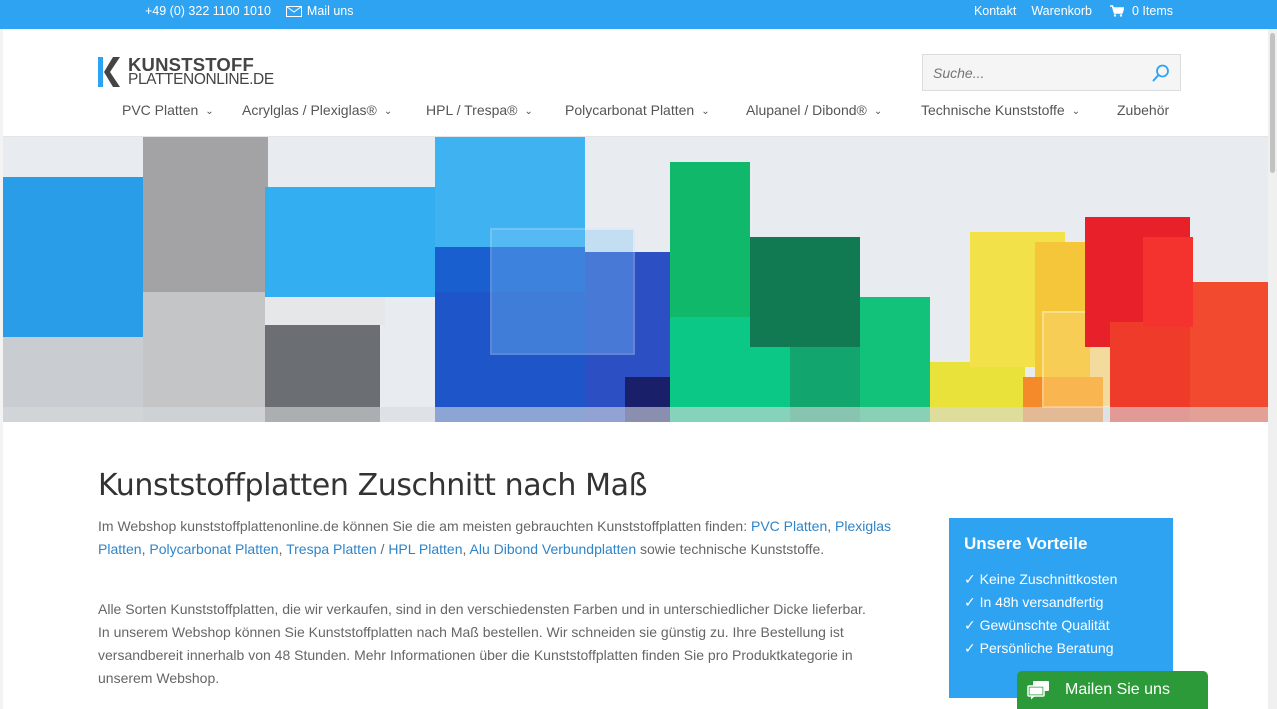 The image size is (1277, 709). What do you see at coordinates (1041, 579) in the screenshot?
I see `list-item: ✓ Keine Zuschnittkosten` at bounding box center [1041, 579].